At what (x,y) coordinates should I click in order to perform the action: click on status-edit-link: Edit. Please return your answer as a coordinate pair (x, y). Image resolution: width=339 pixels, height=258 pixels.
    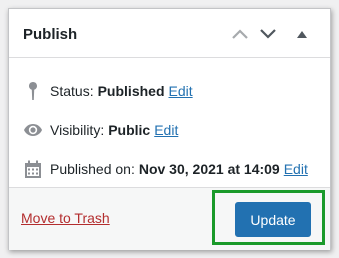
    Looking at the image, I should click on (181, 91).